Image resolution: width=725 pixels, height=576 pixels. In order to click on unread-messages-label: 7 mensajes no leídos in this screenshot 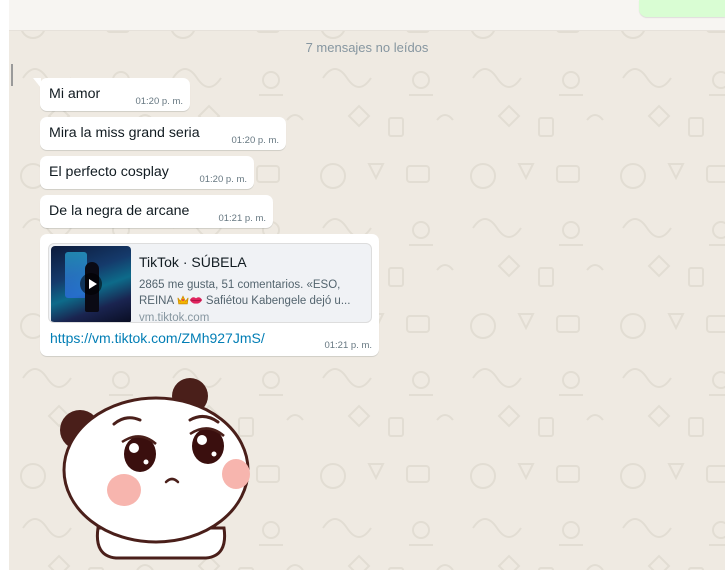, I will do `click(367, 47)`.